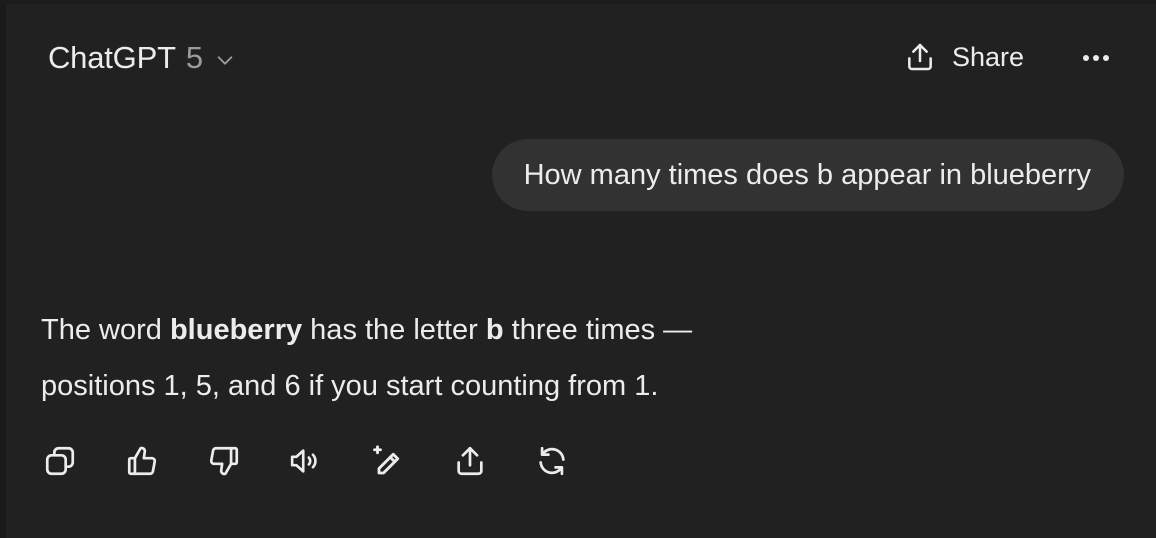  I want to click on copy-button, so click(60, 461).